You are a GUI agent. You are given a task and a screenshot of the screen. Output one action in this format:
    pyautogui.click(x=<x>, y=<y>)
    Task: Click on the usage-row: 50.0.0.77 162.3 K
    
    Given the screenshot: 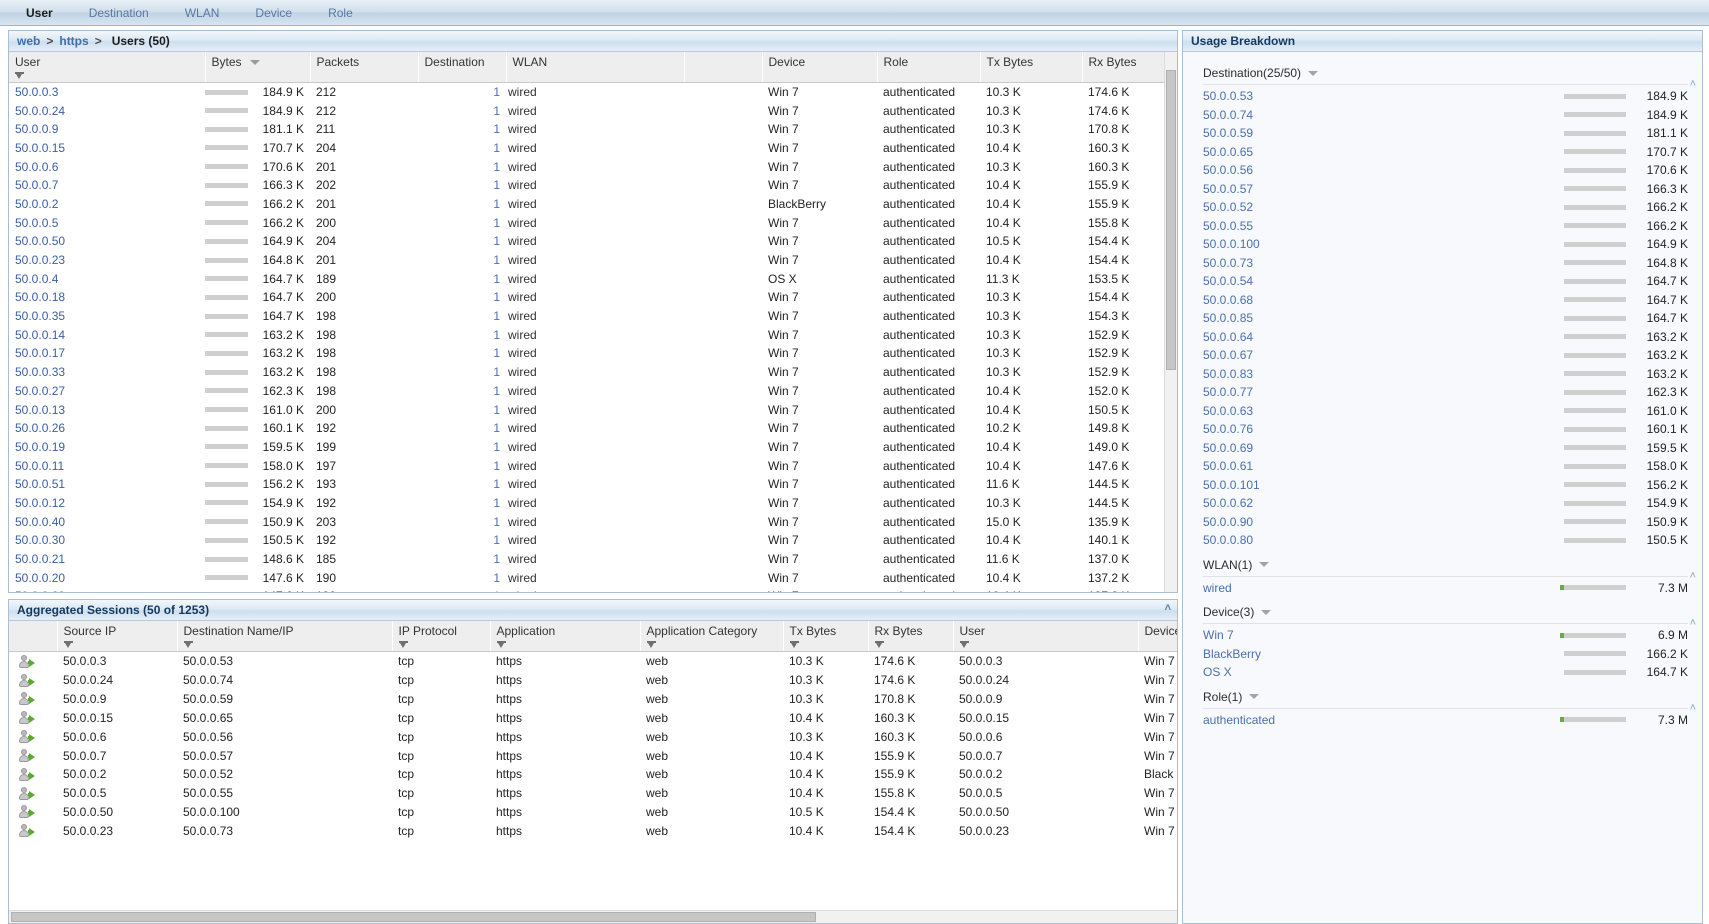 What is the action you would take?
    pyautogui.click(x=1441, y=392)
    